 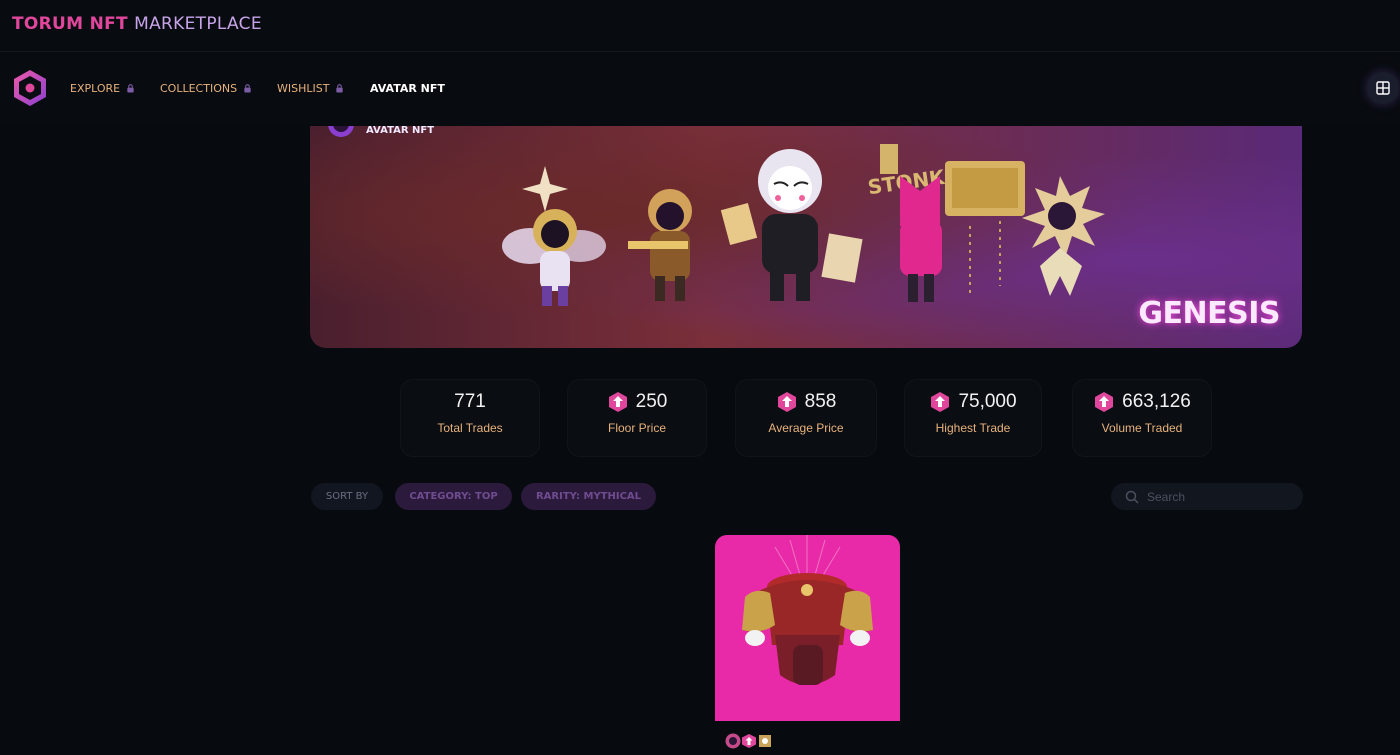 I want to click on grid-icon, so click(x=1383, y=88).